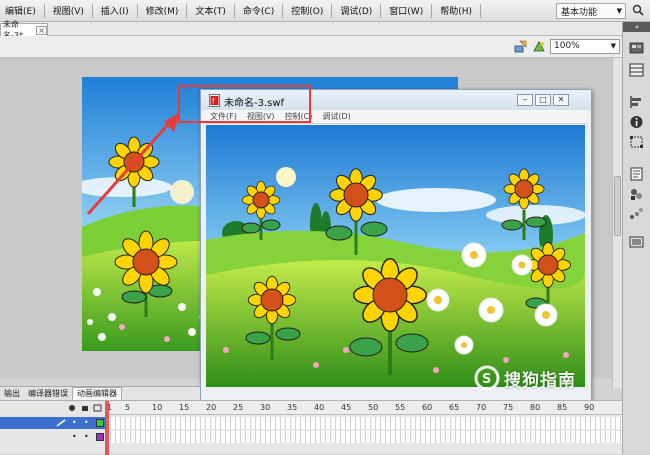 This screenshot has height=455, width=650. I want to click on frame-number: 20, so click(211, 407).